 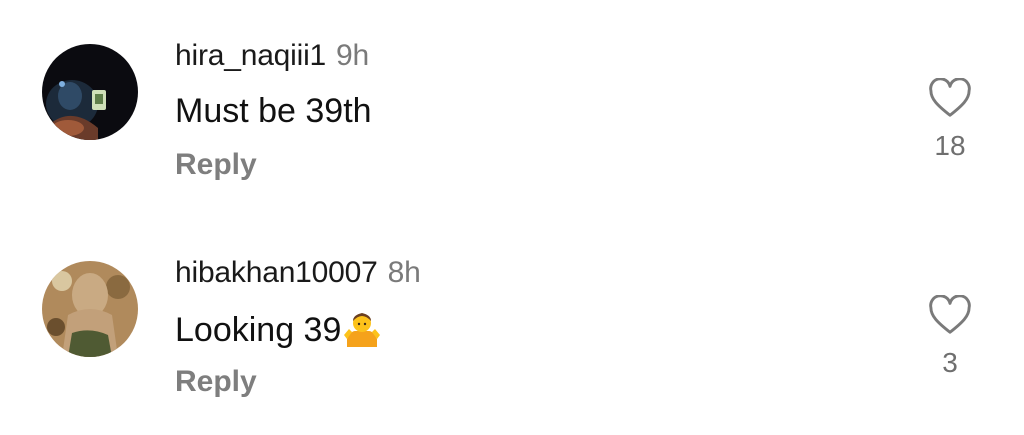 What do you see at coordinates (404, 272) in the screenshot?
I see `comment-timestamp: 8h` at bounding box center [404, 272].